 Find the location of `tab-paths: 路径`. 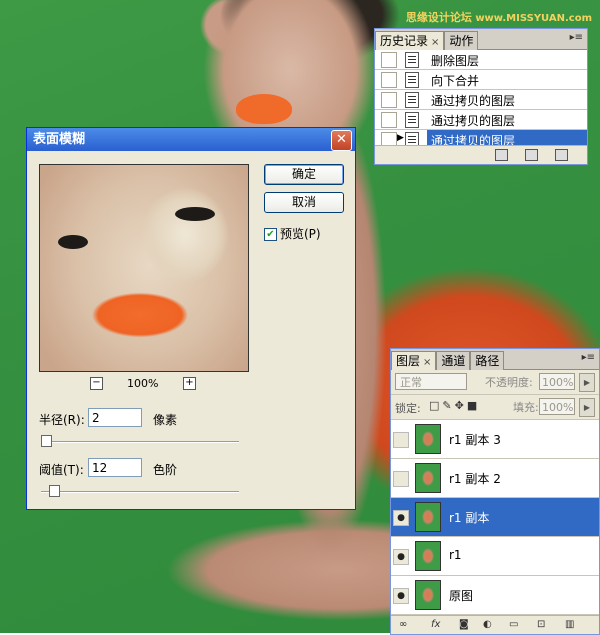

tab-paths: 路径 is located at coordinates (487, 360).